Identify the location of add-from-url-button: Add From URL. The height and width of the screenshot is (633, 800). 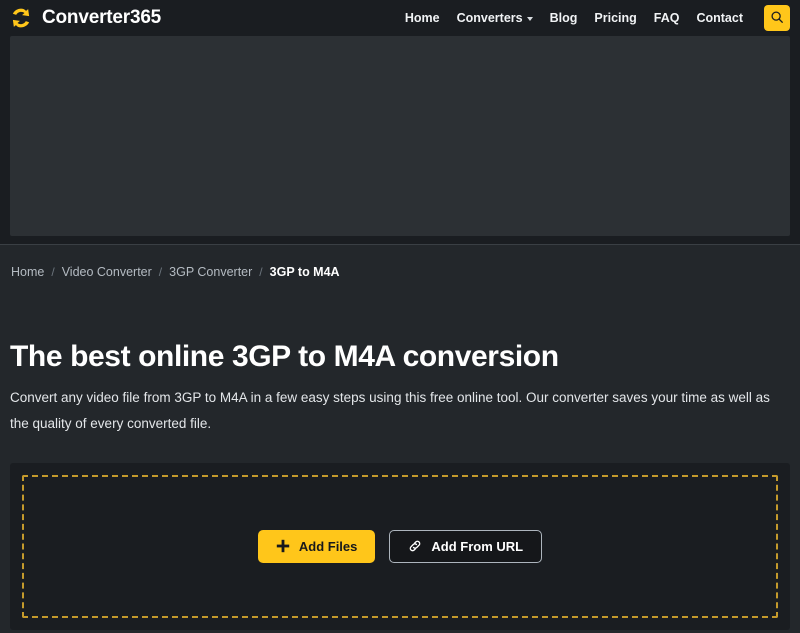
(466, 546).